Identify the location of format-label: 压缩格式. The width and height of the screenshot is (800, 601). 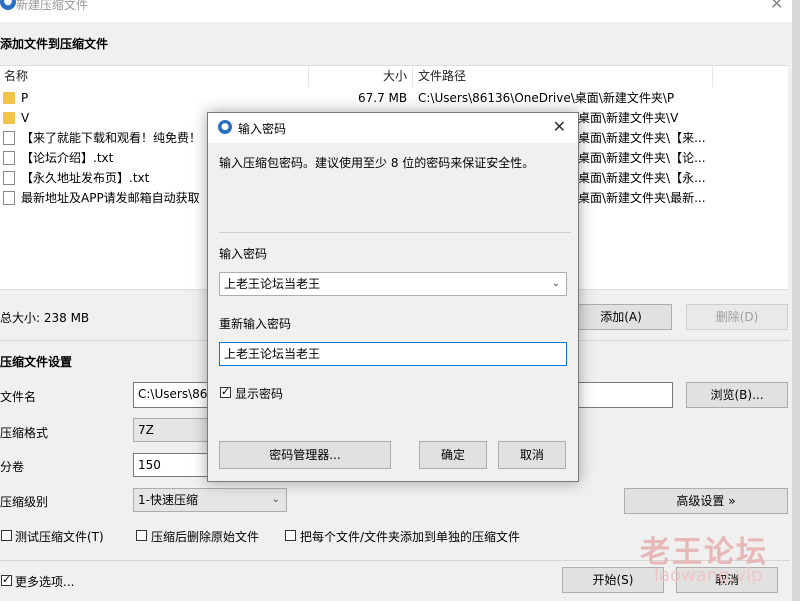
(24, 433).